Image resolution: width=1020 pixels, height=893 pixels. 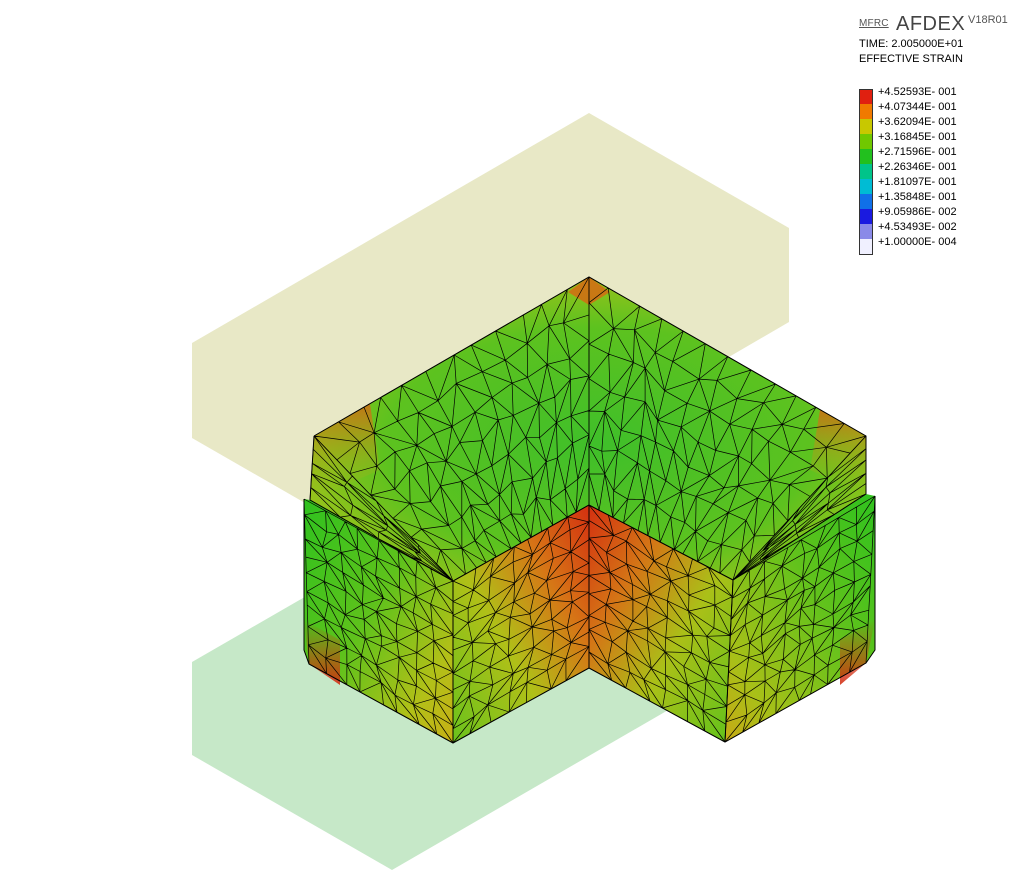 What do you see at coordinates (917, 227) in the screenshot?
I see `legend-value: +4.53493E- 002` at bounding box center [917, 227].